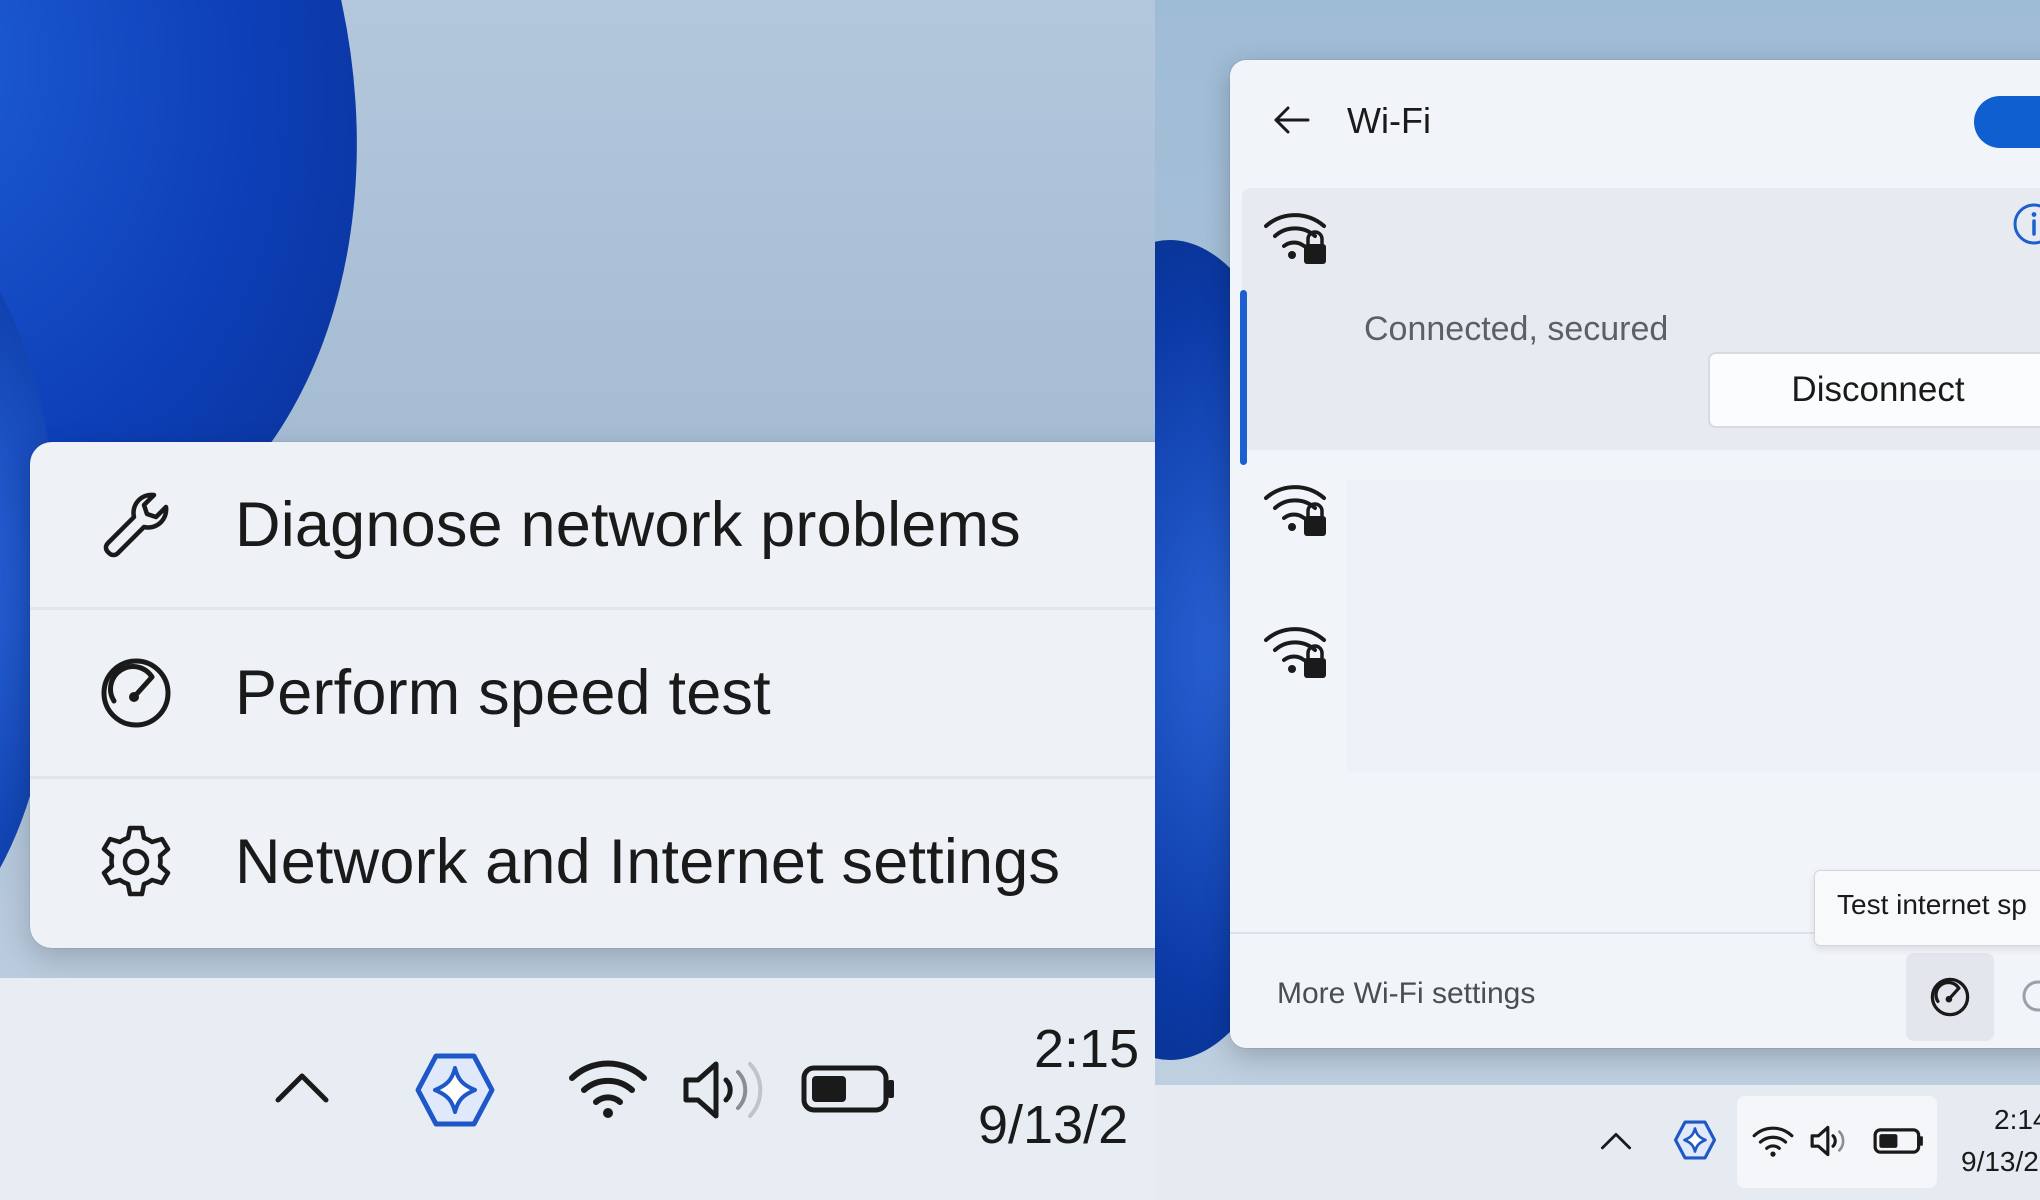  What do you see at coordinates (136, 860) in the screenshot?
I see `gear-icon` at bounding box center [136, 860].